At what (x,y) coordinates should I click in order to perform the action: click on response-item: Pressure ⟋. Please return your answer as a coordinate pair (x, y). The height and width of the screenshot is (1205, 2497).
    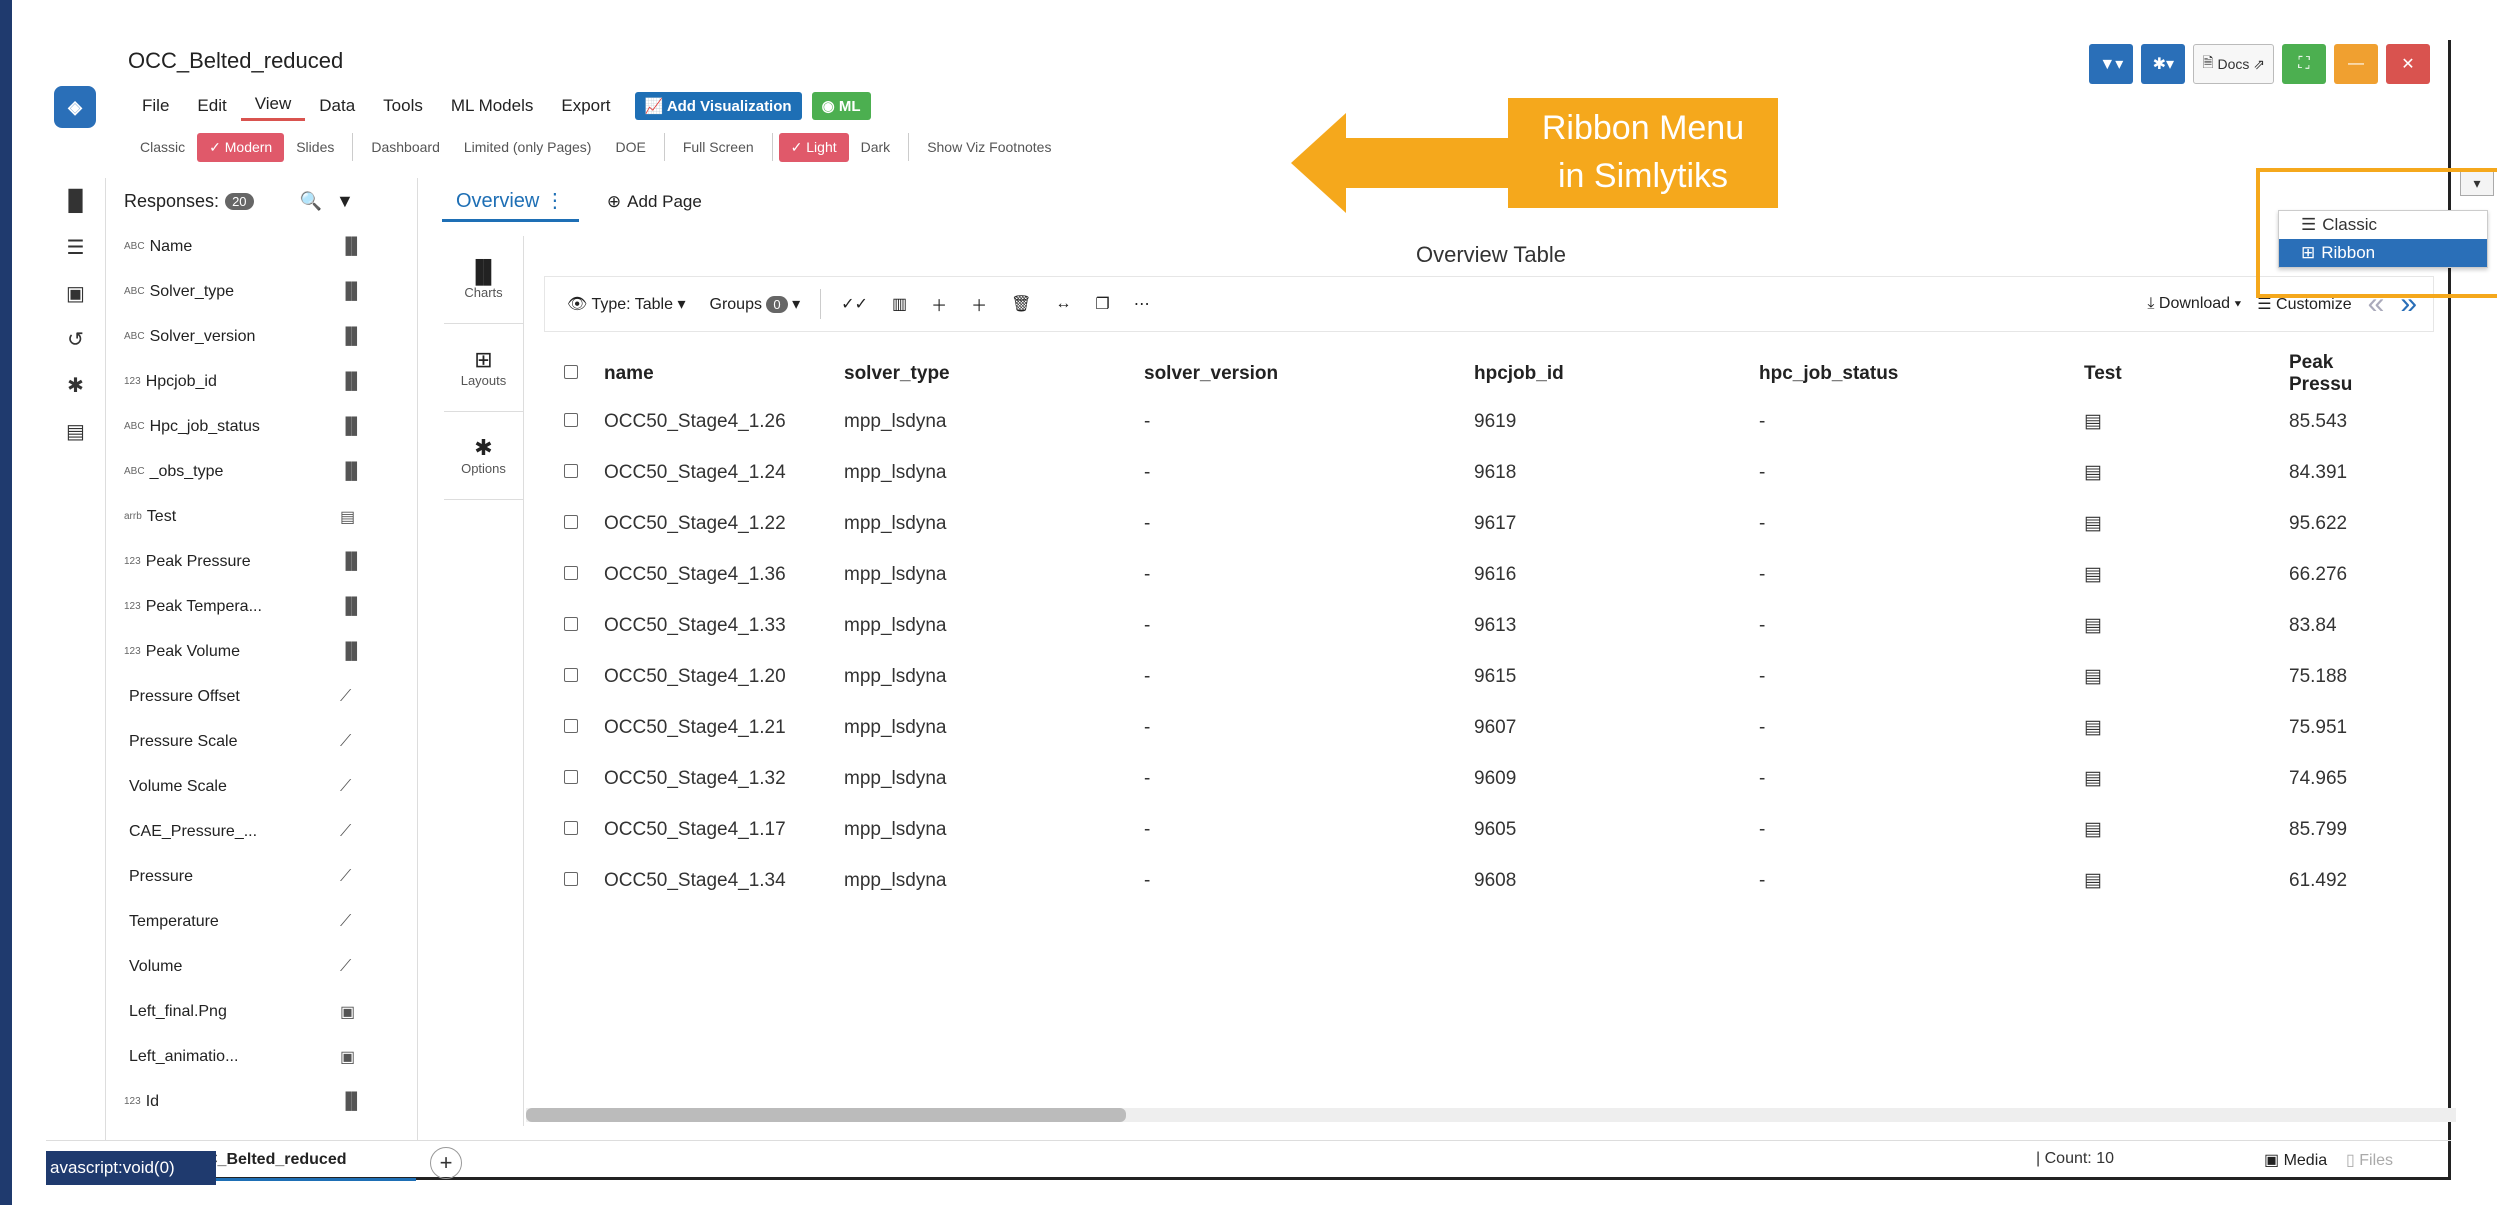
    Looking at the image, I should click on (262, 876).